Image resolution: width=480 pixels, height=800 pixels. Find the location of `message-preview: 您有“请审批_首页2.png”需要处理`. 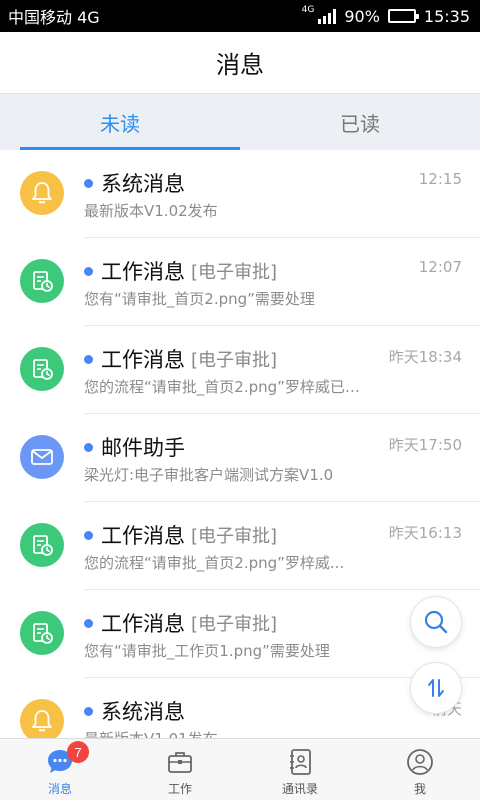

message-preview: 您有“请审批_首页2.png”需要处理 is located at coordinates (199, 299).